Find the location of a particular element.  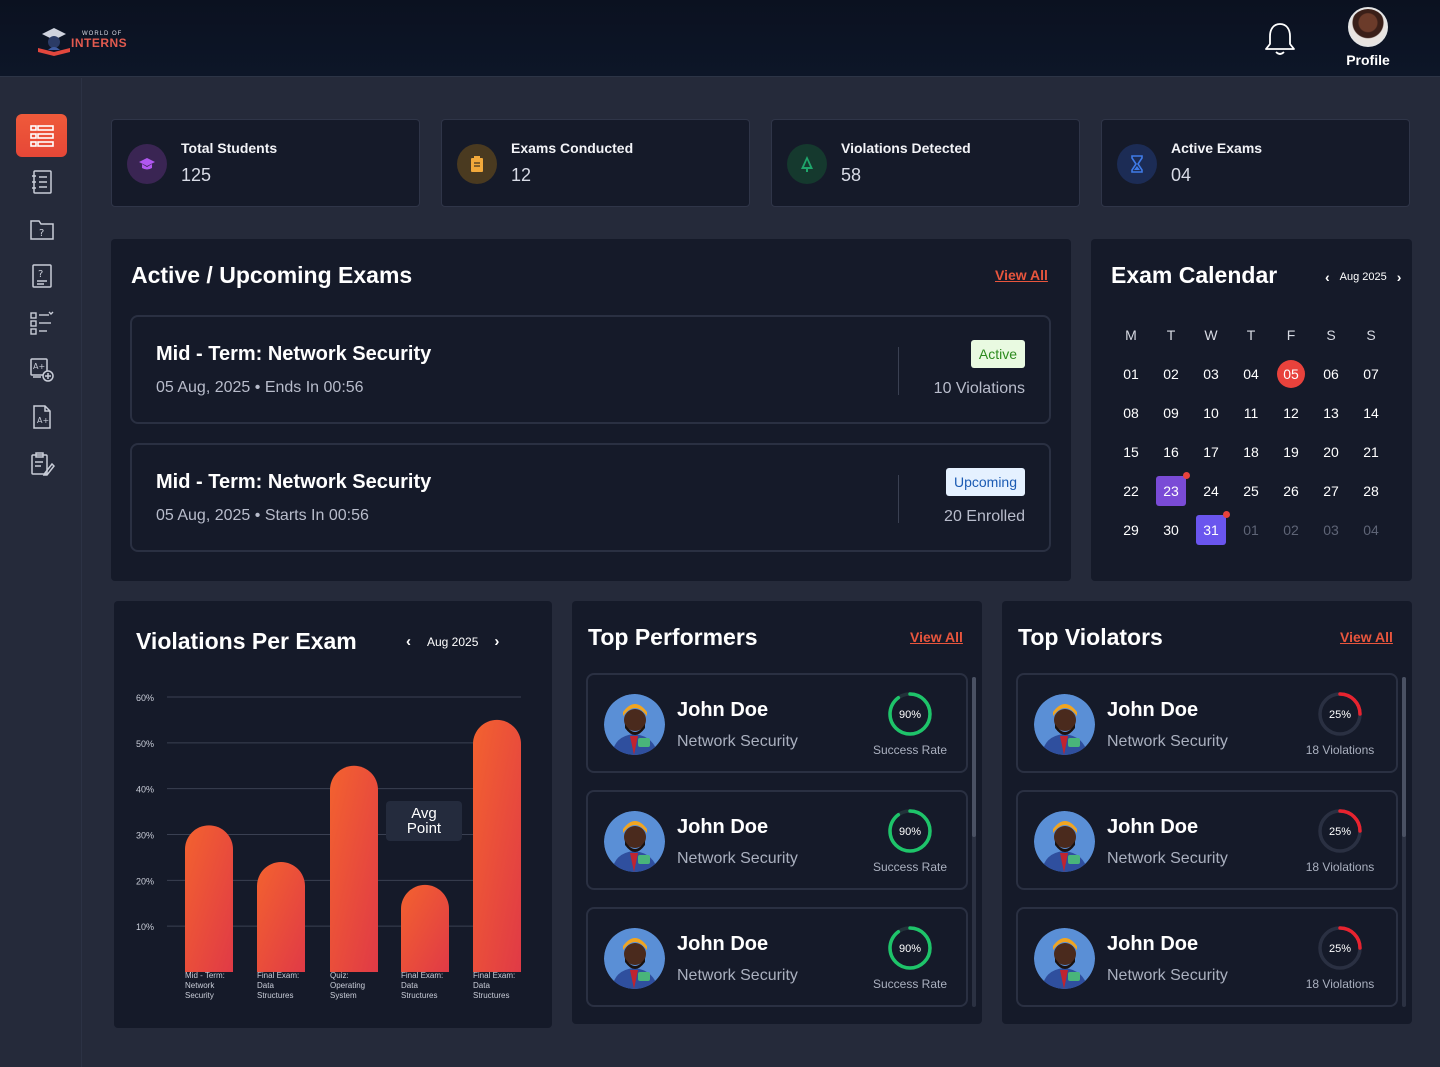

stat-card-exams-conducted: Exams Conducted 12 is located at coordinates (595, 163).